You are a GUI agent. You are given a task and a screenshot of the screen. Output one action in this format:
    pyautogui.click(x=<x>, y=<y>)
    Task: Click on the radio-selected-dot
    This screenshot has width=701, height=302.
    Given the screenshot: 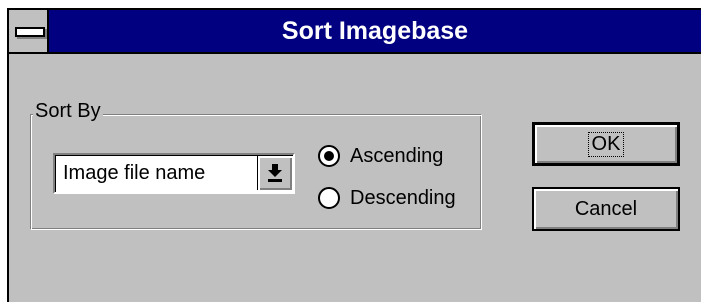 What is the action you would take?
    pyautogui.click(x=329, y=156)
    